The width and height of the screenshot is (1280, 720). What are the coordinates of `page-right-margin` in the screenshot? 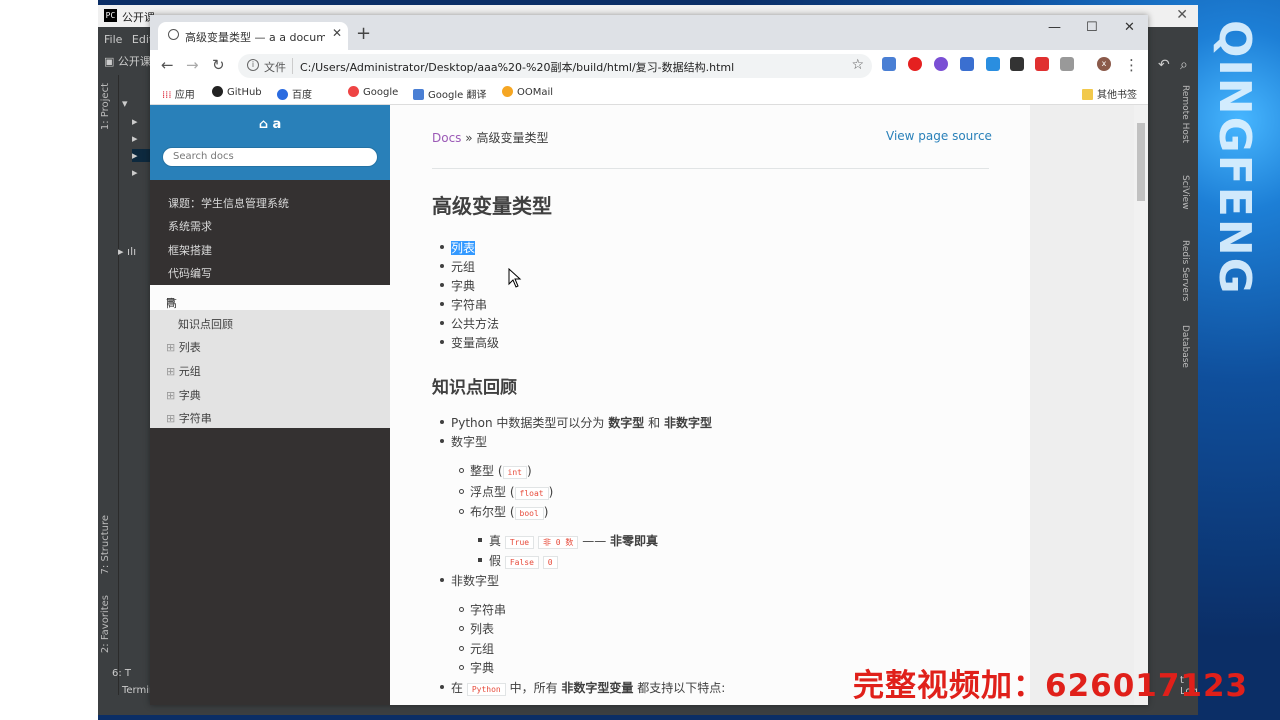 It's located at (1082, 405).